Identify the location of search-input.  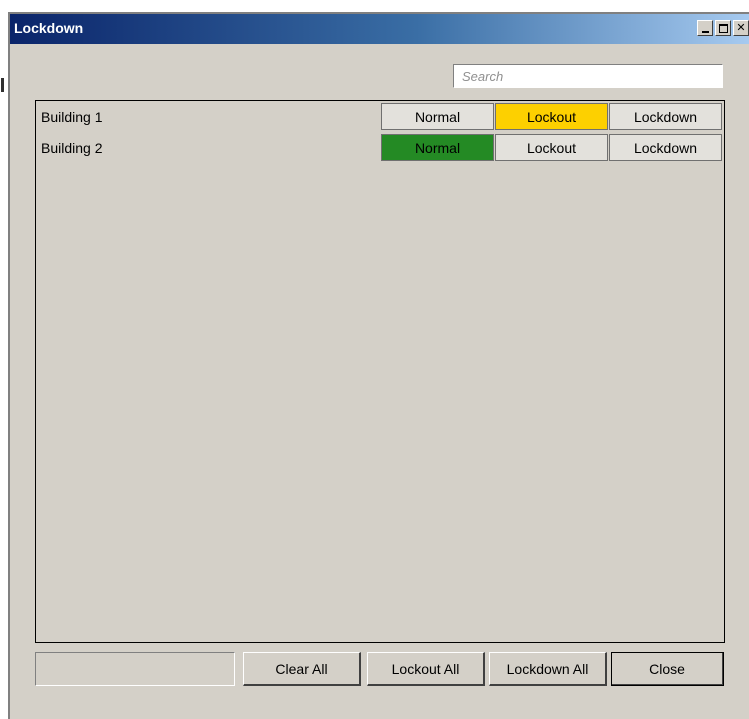
(588, 76).